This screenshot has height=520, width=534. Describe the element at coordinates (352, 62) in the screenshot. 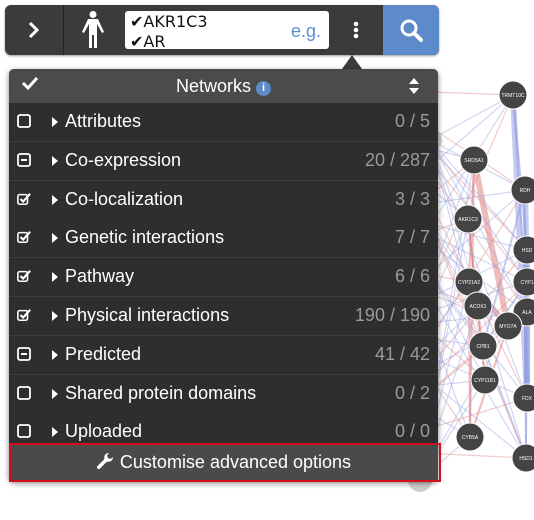

I see `panel-pointer` at that location.